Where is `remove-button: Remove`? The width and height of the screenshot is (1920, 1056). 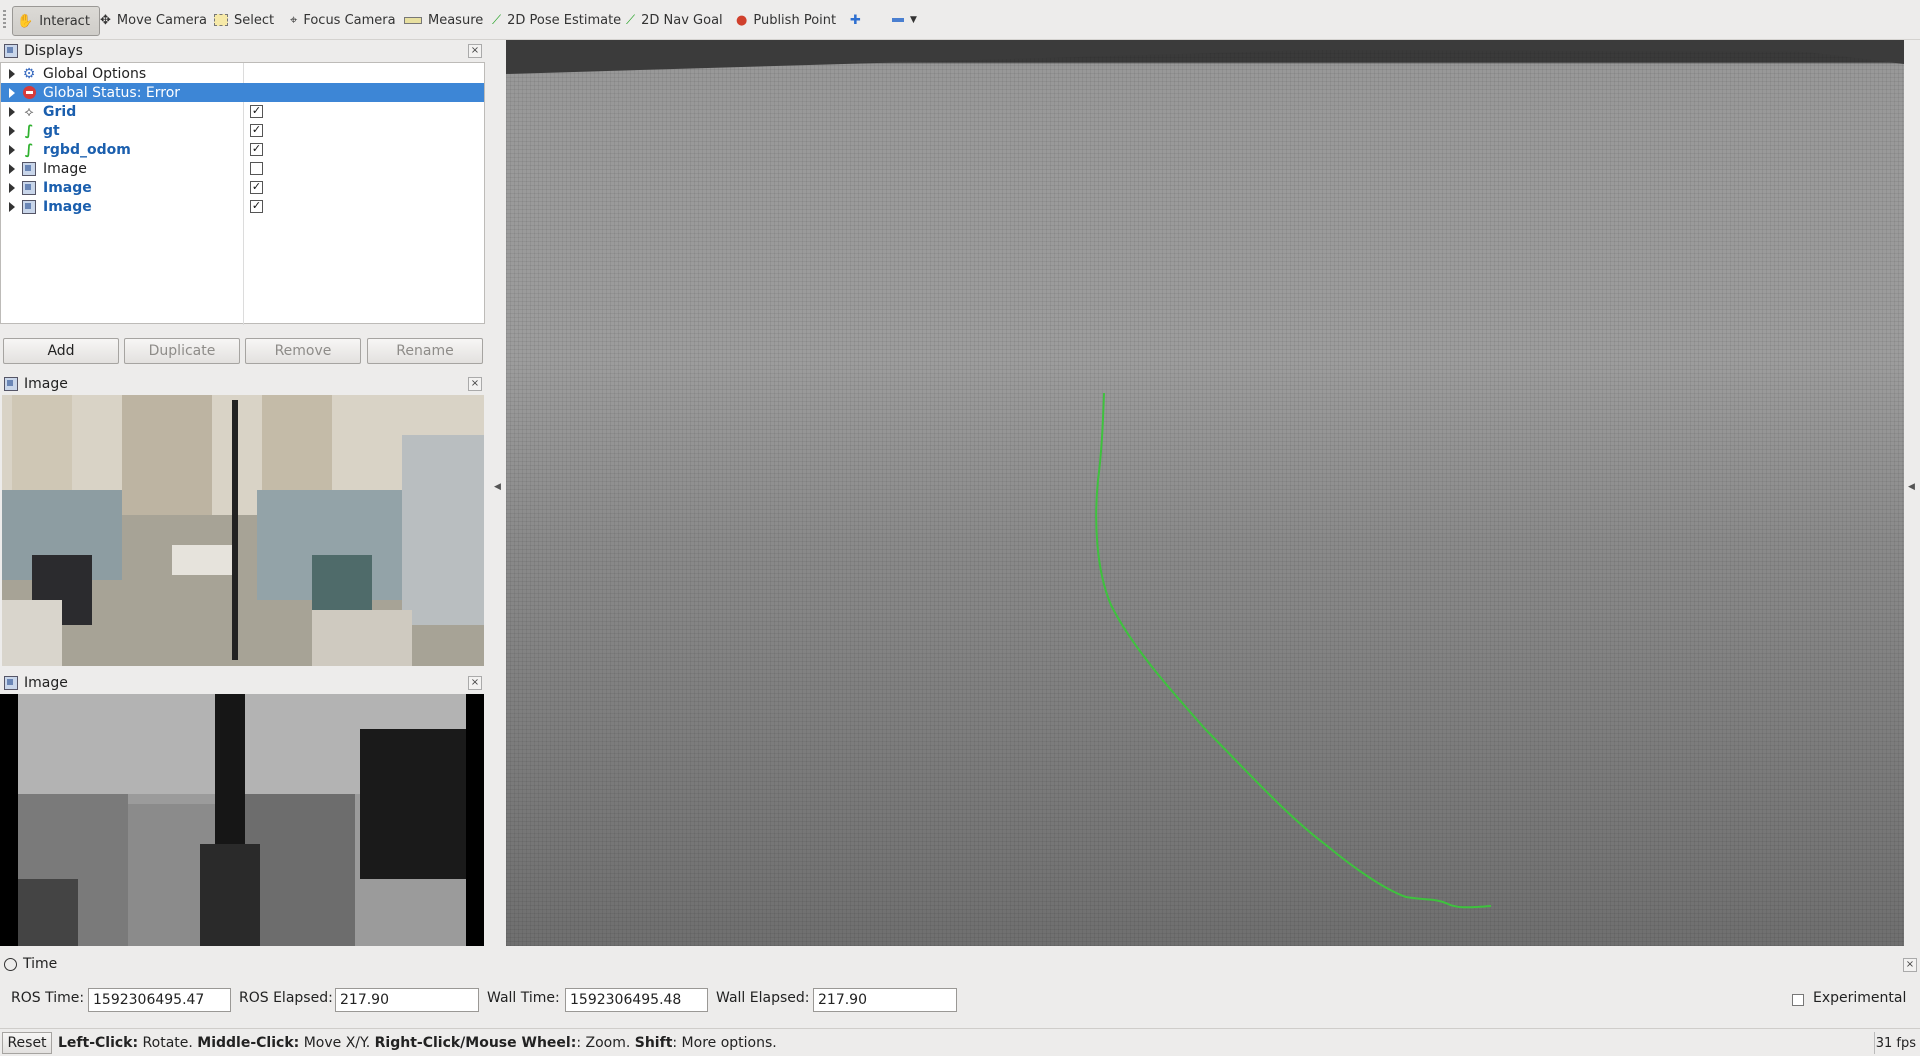
remove-button: Remove is located at coordinates (303, 351).